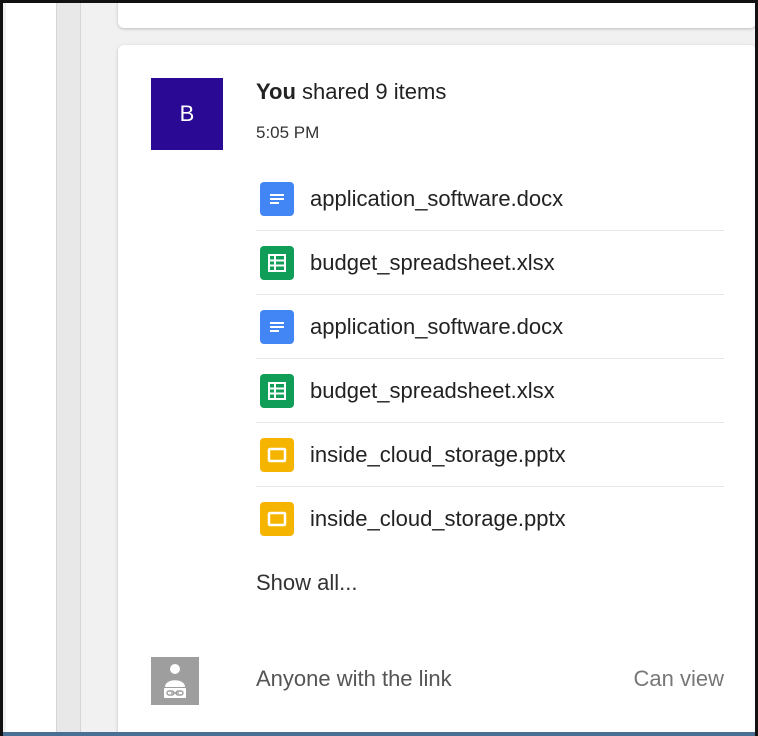 The image size is (758, 736). I want to click on activity-action: shared 9 items, so click(371, 91).